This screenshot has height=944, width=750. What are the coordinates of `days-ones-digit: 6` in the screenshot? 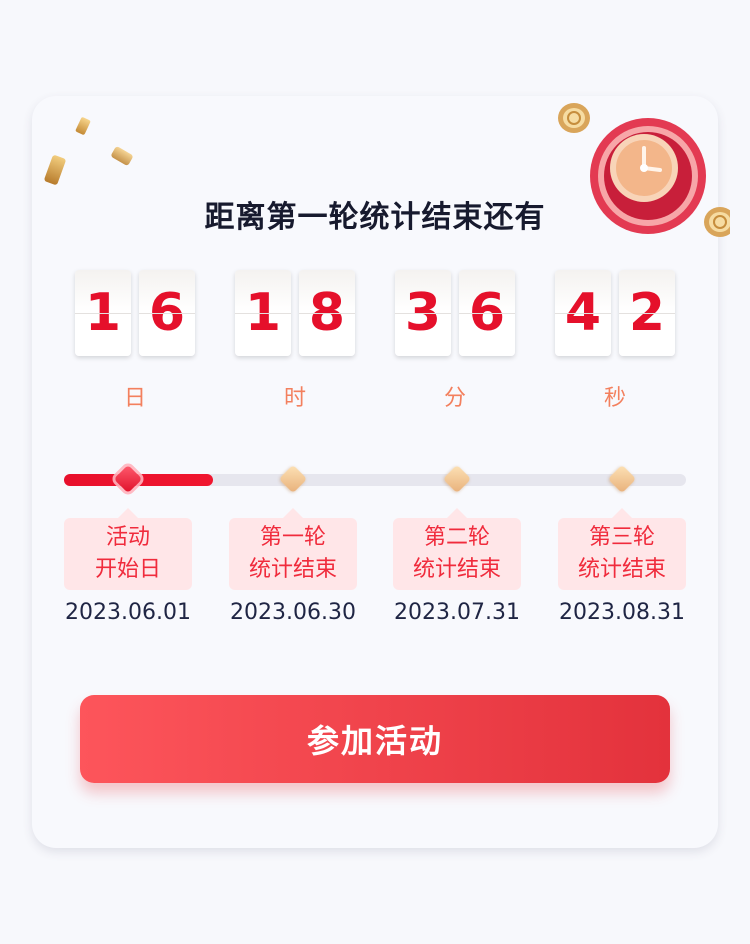 It's located at (167, 313).